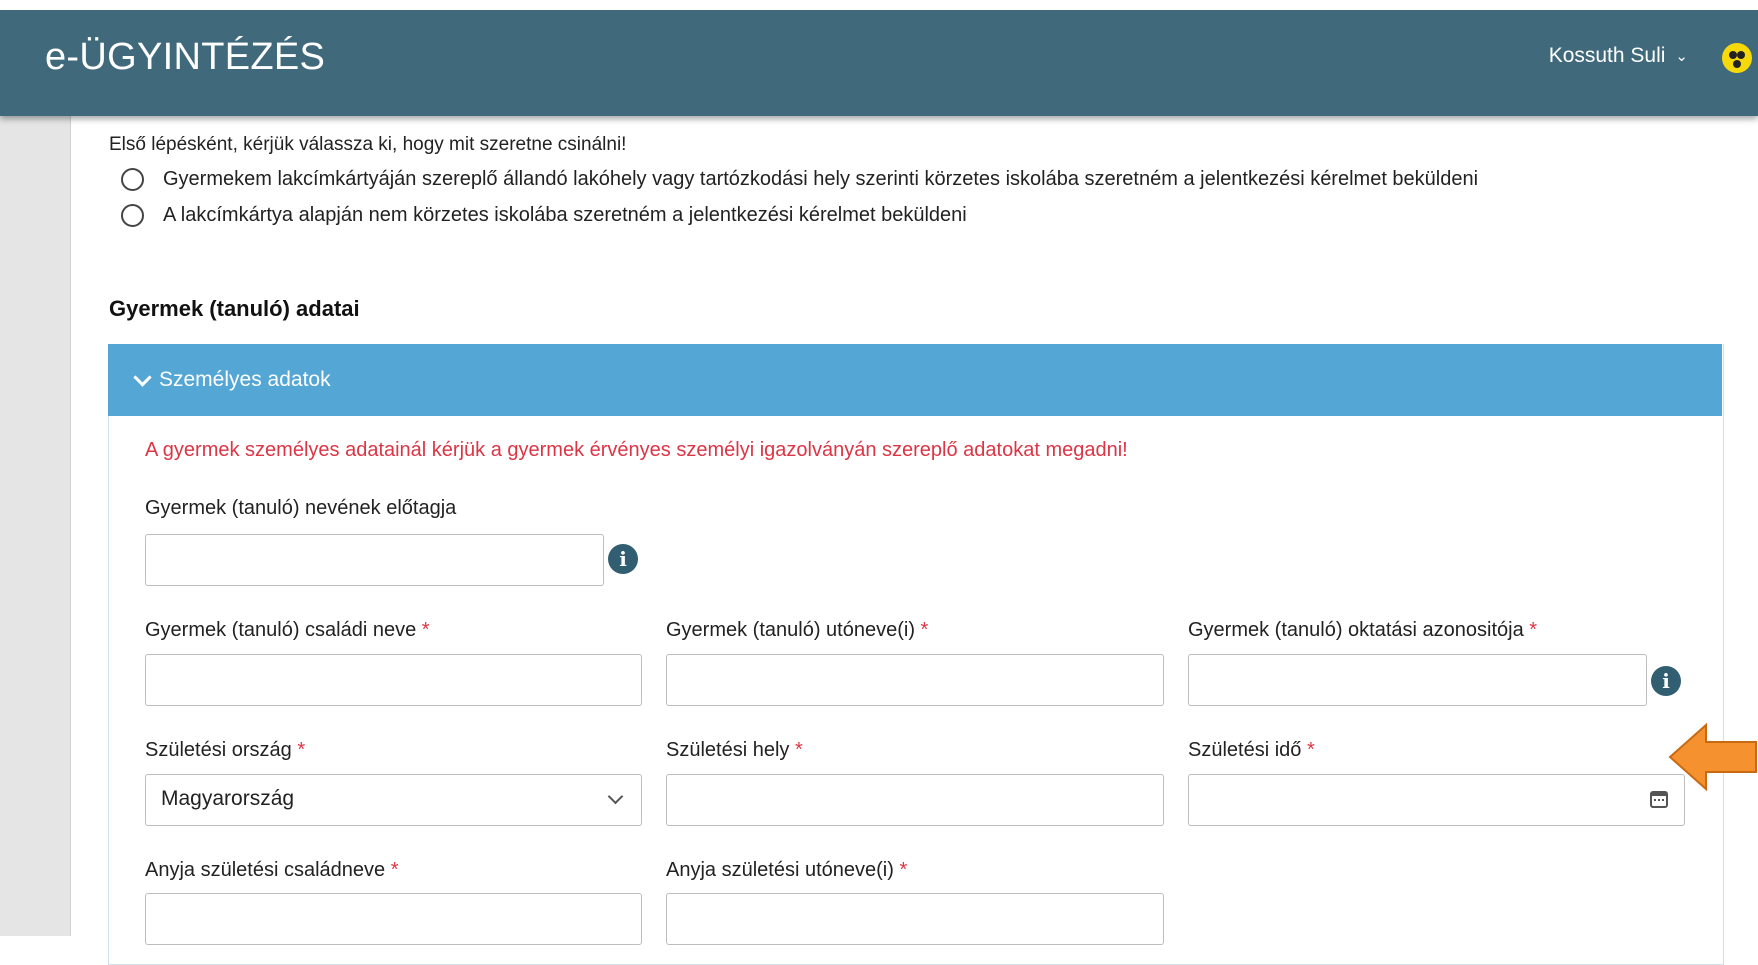 Image resolution: width=1758 pixels, height=965 pixels. What do you see at coordinates (185, 57) in the screenshot?
I see `app-title: e-ÜGYINTÉZÉS` at bounding box center [185, 57].